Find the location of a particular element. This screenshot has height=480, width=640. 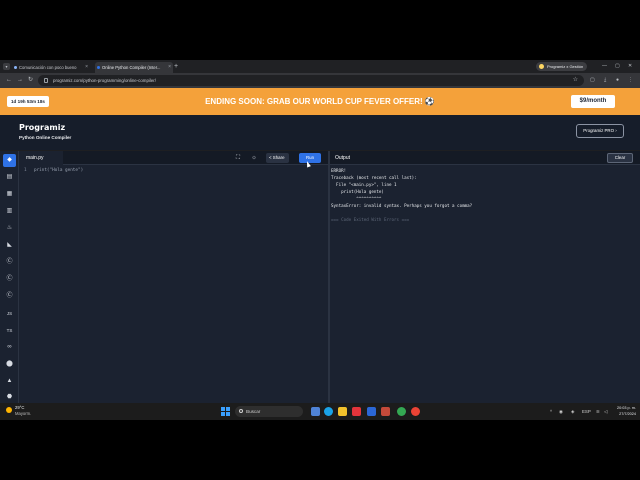

tab-label: Comunicación con poco bueno is located at coordinates (48, 67).